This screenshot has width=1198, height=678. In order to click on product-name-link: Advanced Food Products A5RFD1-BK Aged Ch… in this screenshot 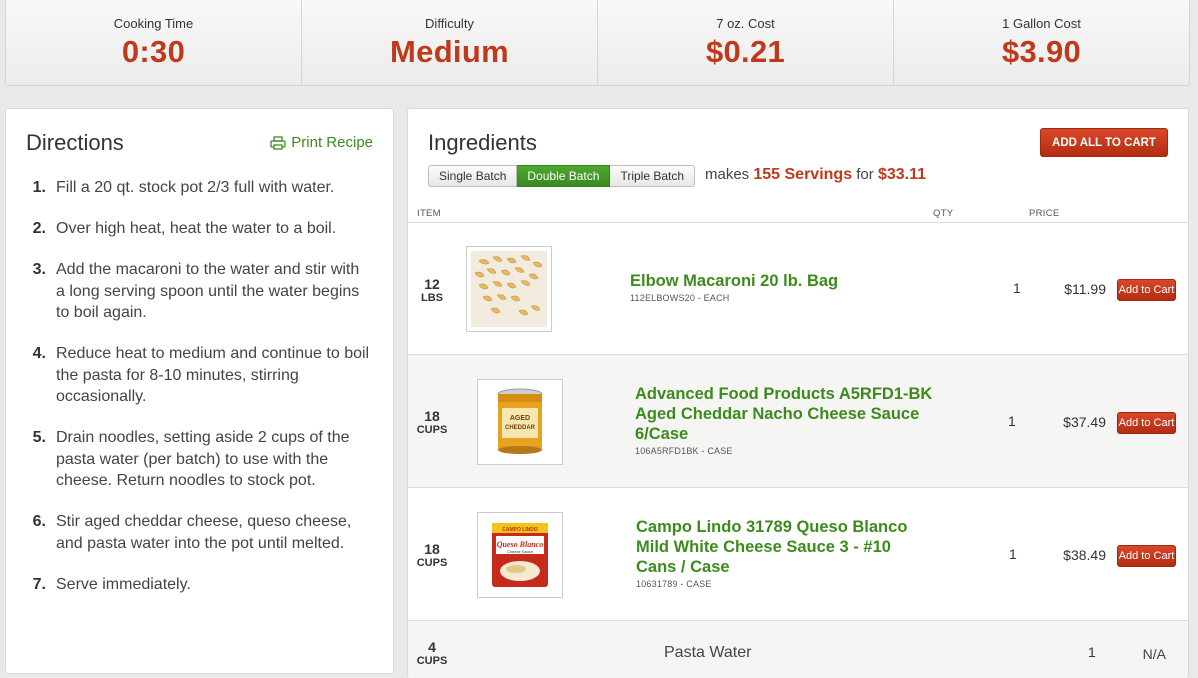, I will do `click(783, 414)`.